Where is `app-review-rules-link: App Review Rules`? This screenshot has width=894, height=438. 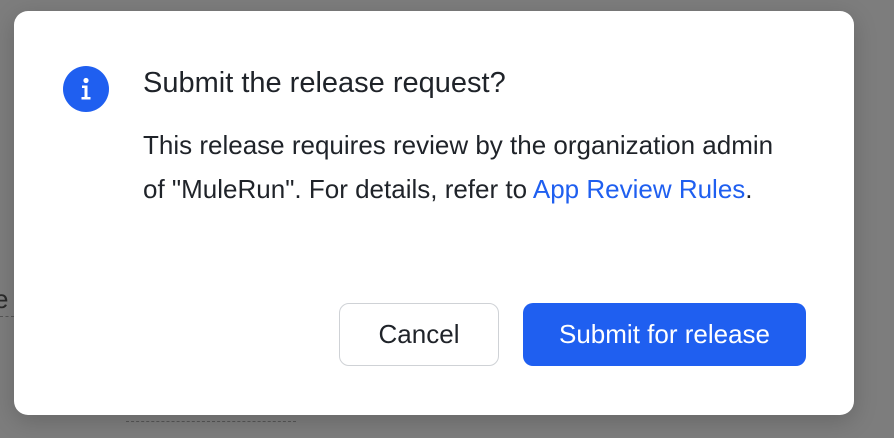 app-review-rules-link: App Review Rules is located at coordinates (639, 189).